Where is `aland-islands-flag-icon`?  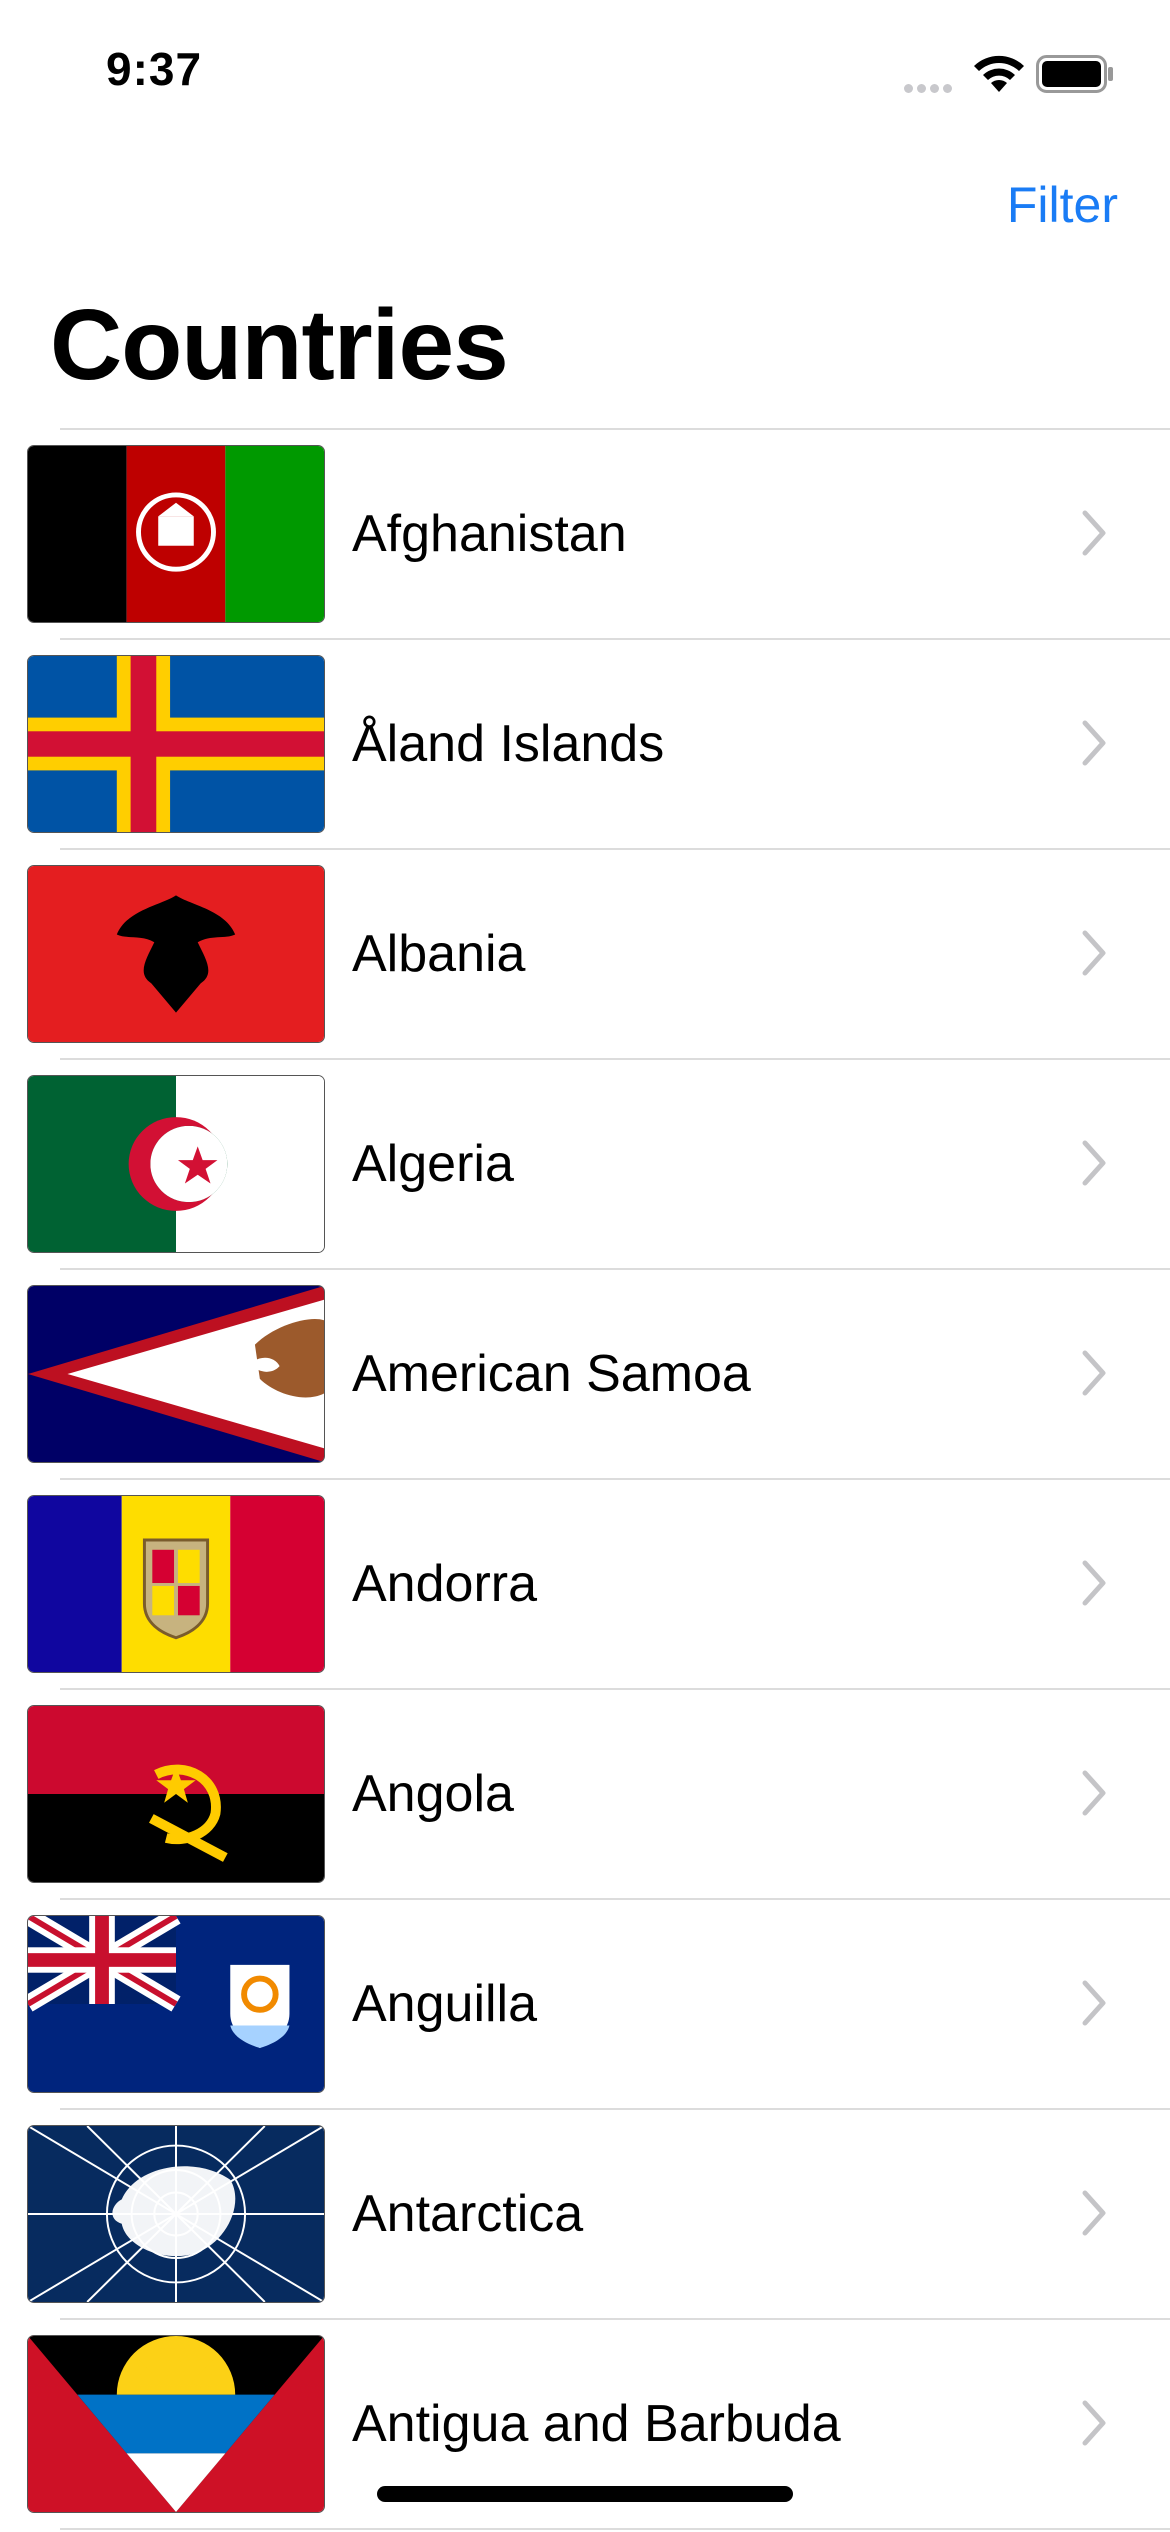
aland-islands-flag-icon is located at coordinates (176, 744).